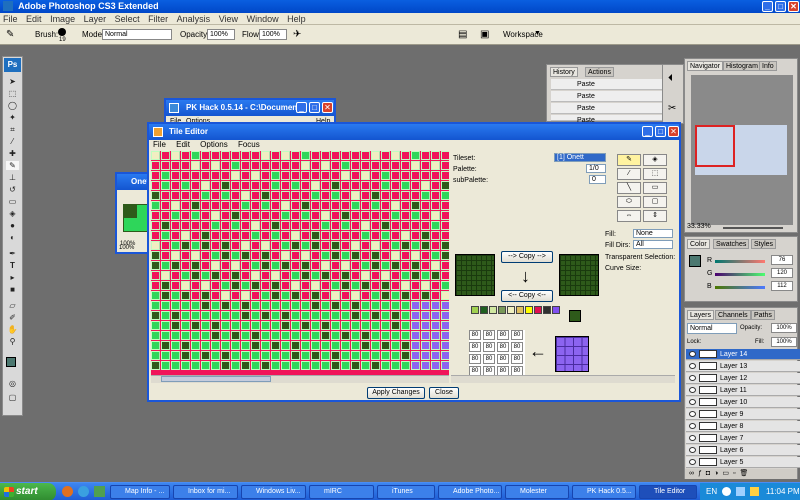 This screenshot has width=800, height=500. What do you see at coordinates (556, 310) in the screenshot?
I see `palette-swatch` at bounding box center [556, 310].